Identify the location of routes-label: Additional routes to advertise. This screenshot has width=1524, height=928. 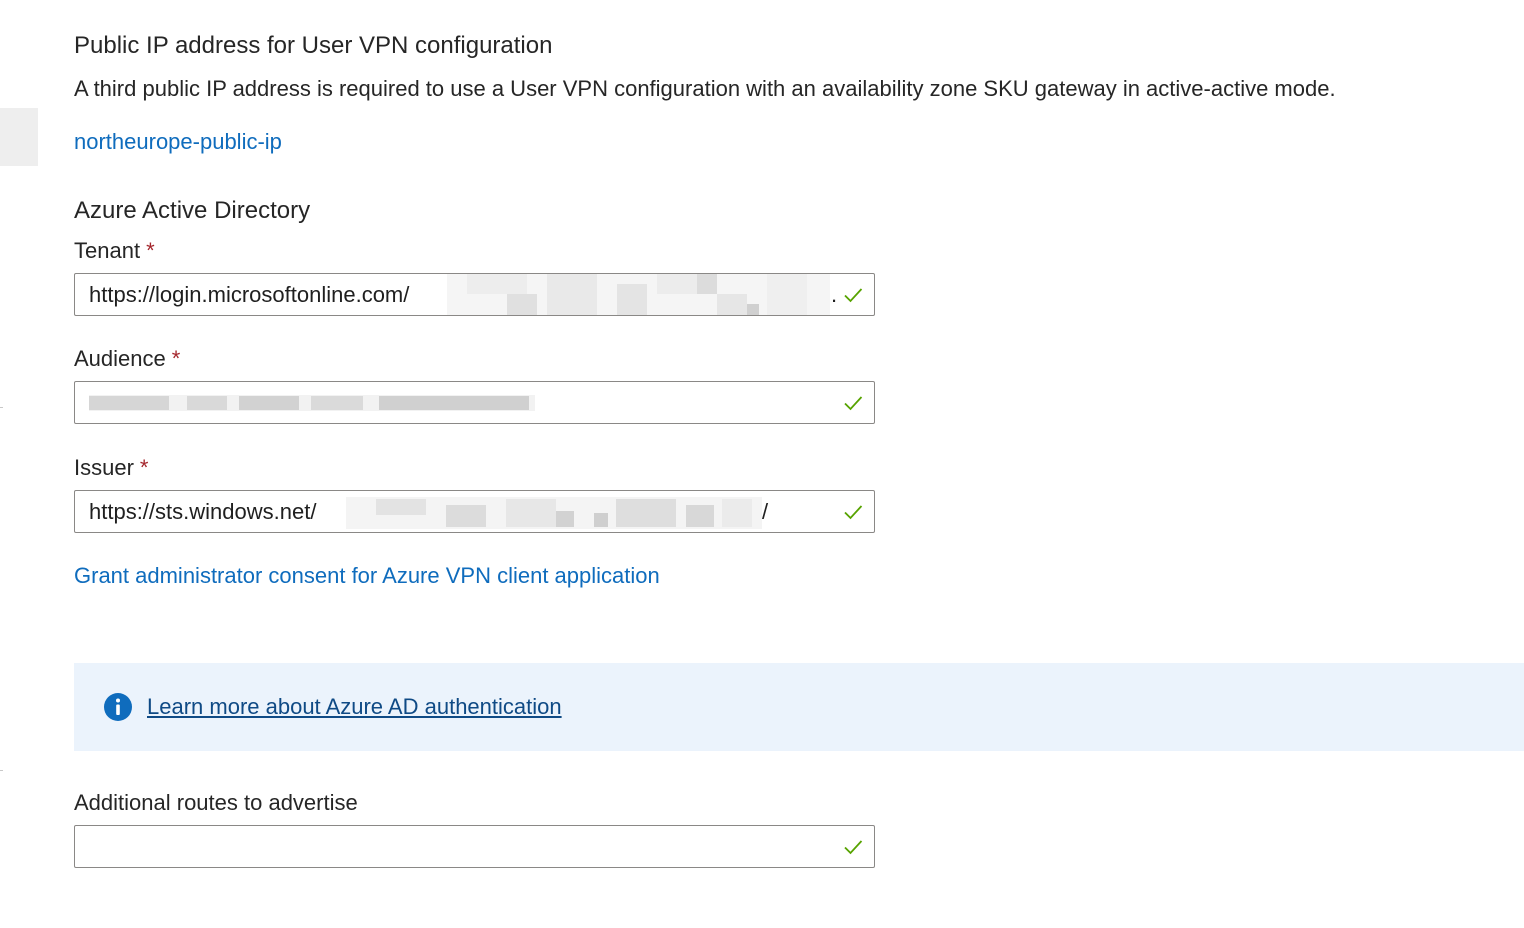
(216, 802).